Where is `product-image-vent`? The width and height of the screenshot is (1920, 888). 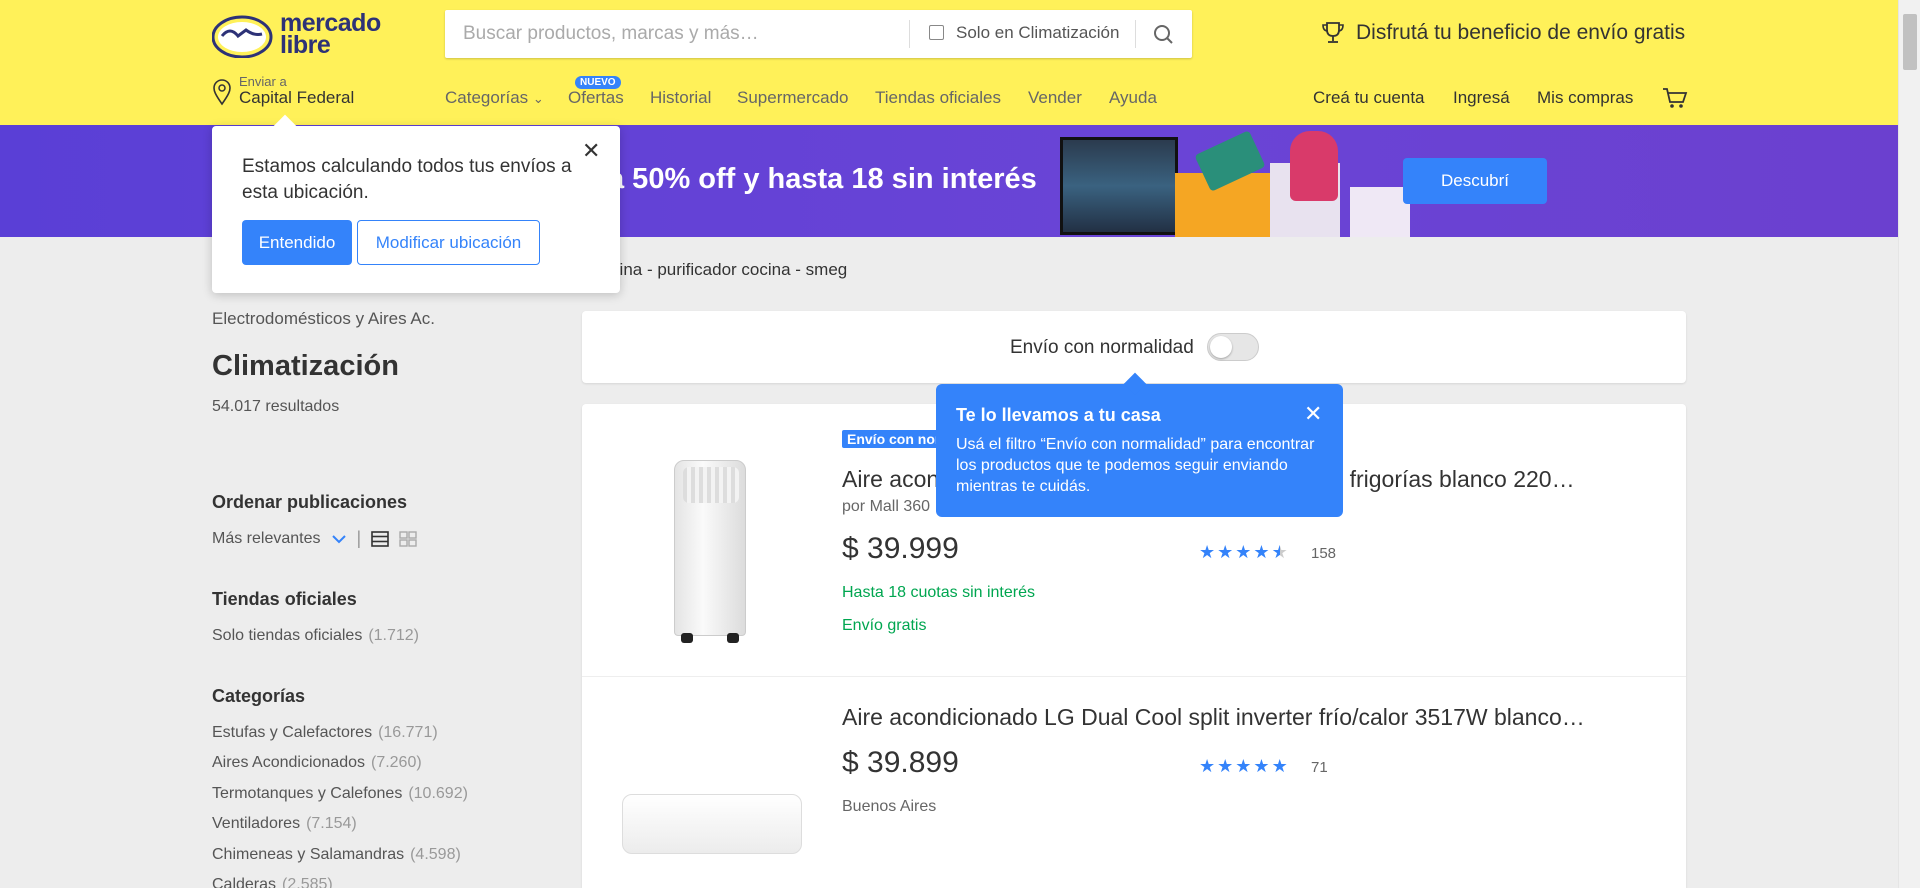
product-image-vent is located at coordinates (711, 485).